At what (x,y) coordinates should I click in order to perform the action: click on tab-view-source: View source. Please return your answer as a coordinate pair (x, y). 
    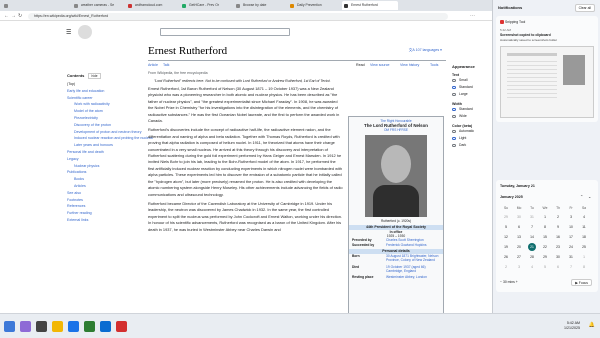
    Looking at the image, I should click on (380, 65).